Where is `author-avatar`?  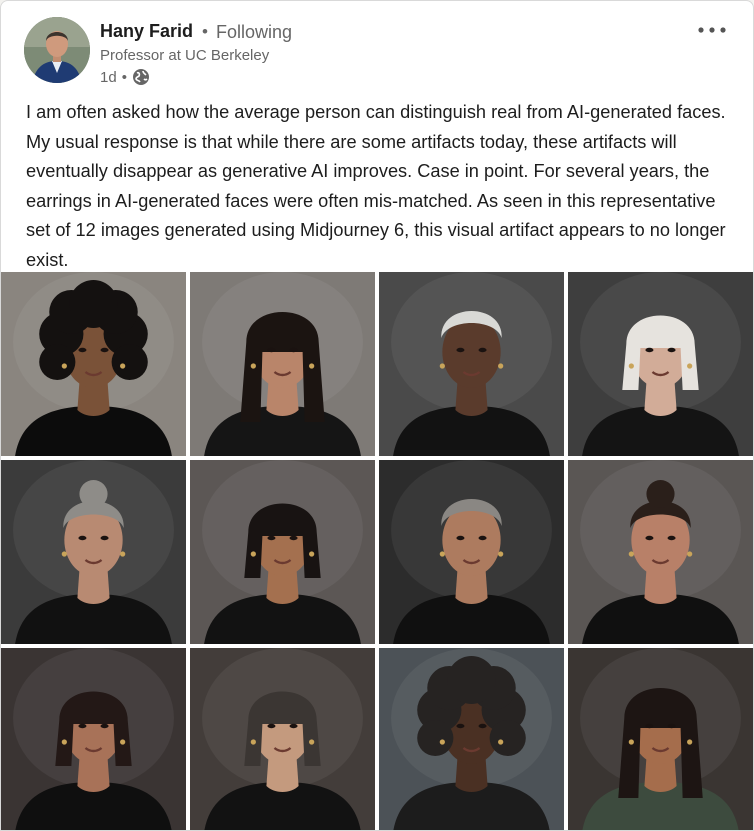 author-avatar is located at coordinates (57, 50).